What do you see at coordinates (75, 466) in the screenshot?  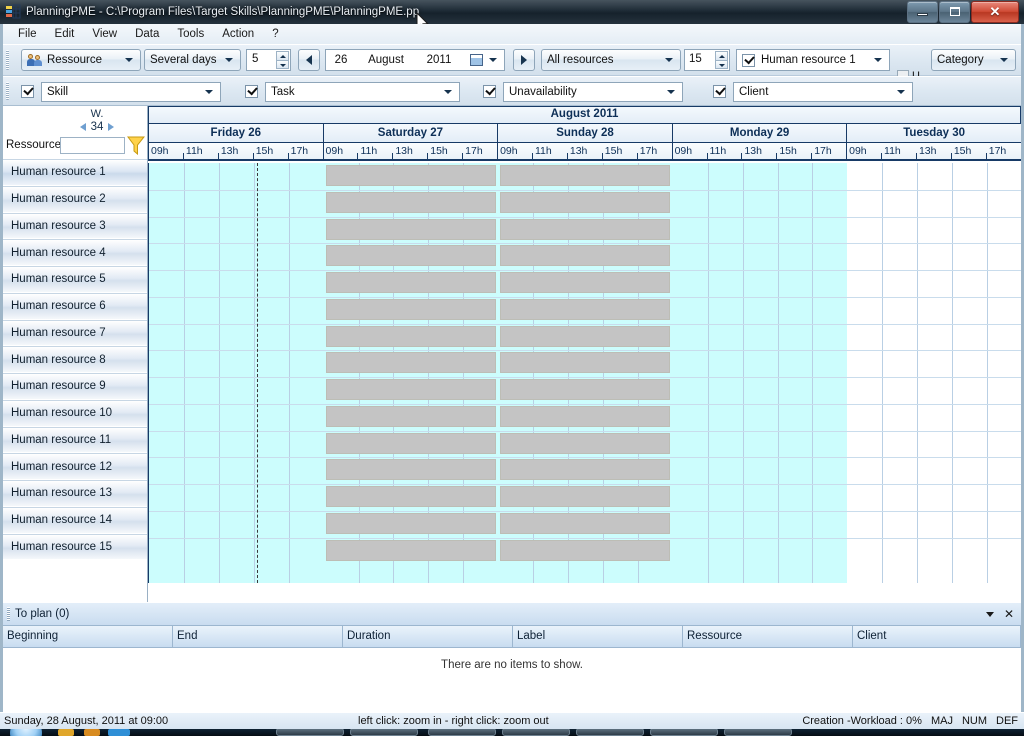 I see `resource-row: Human resource 12` at bounding box center [75, 466].